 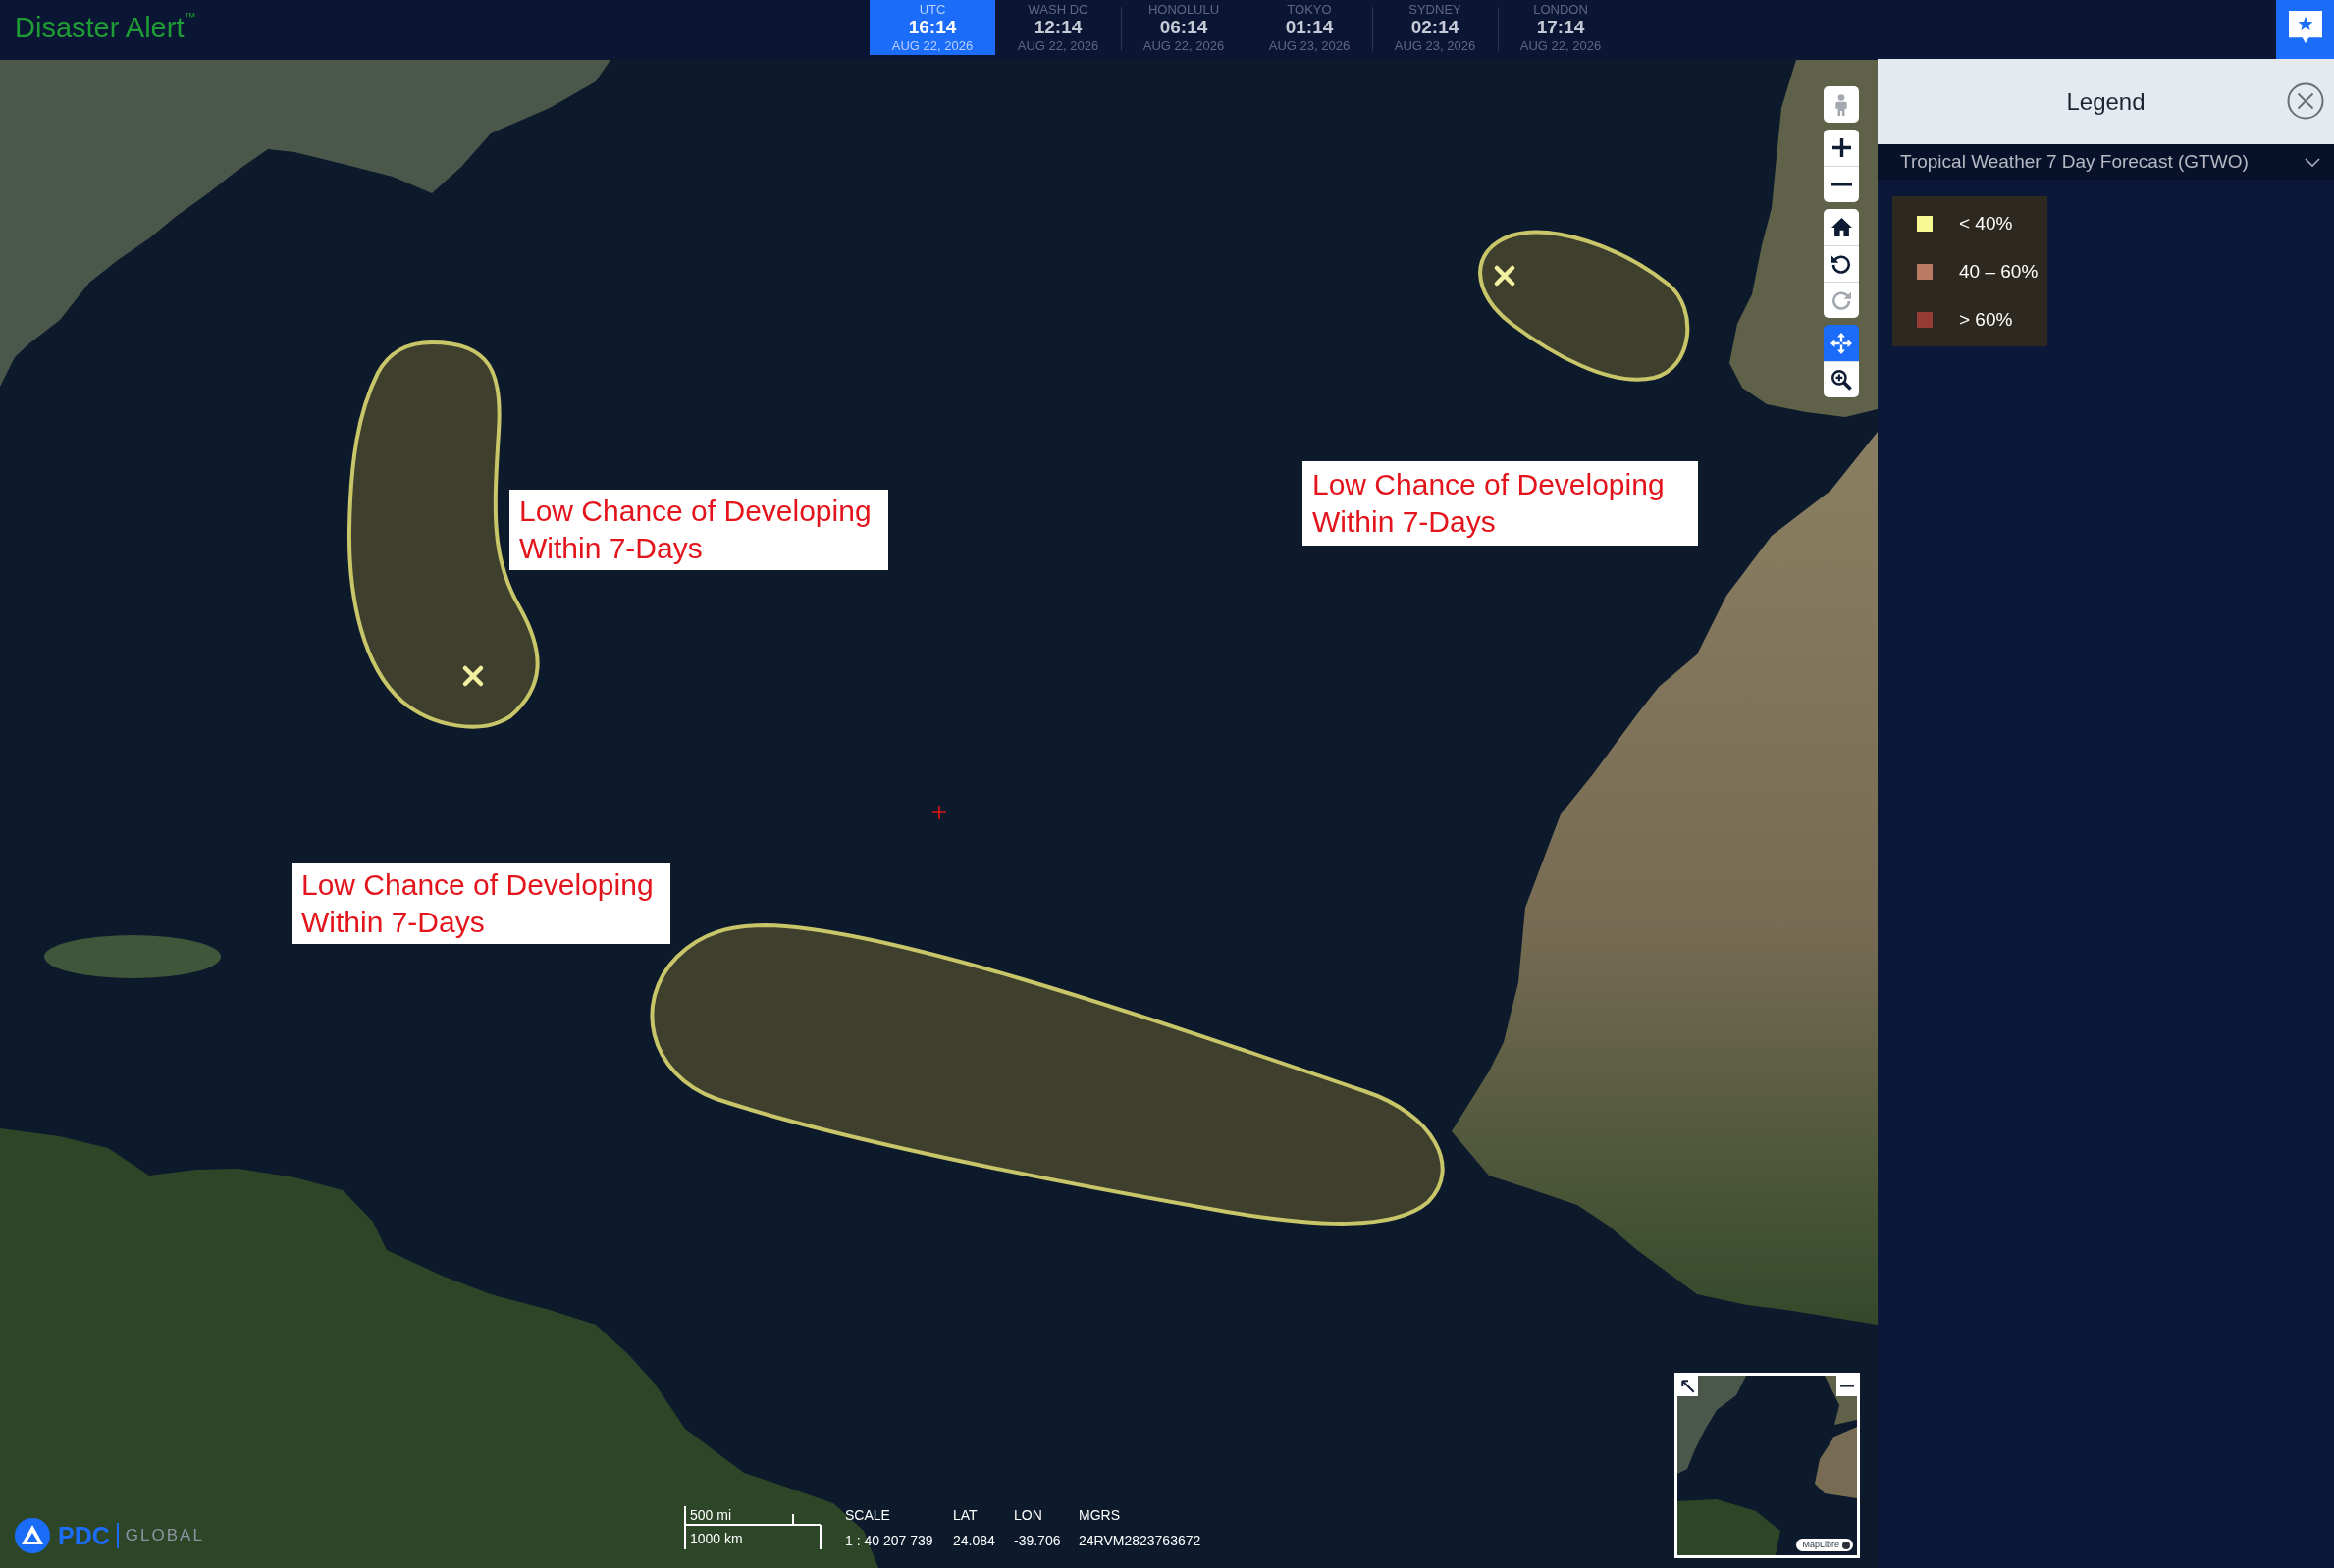 What do you see at coordinates (889, 1540) in the screenshot?
I see `readout-value: 1 : 40 207 739` at bounding box center [889, 1540].